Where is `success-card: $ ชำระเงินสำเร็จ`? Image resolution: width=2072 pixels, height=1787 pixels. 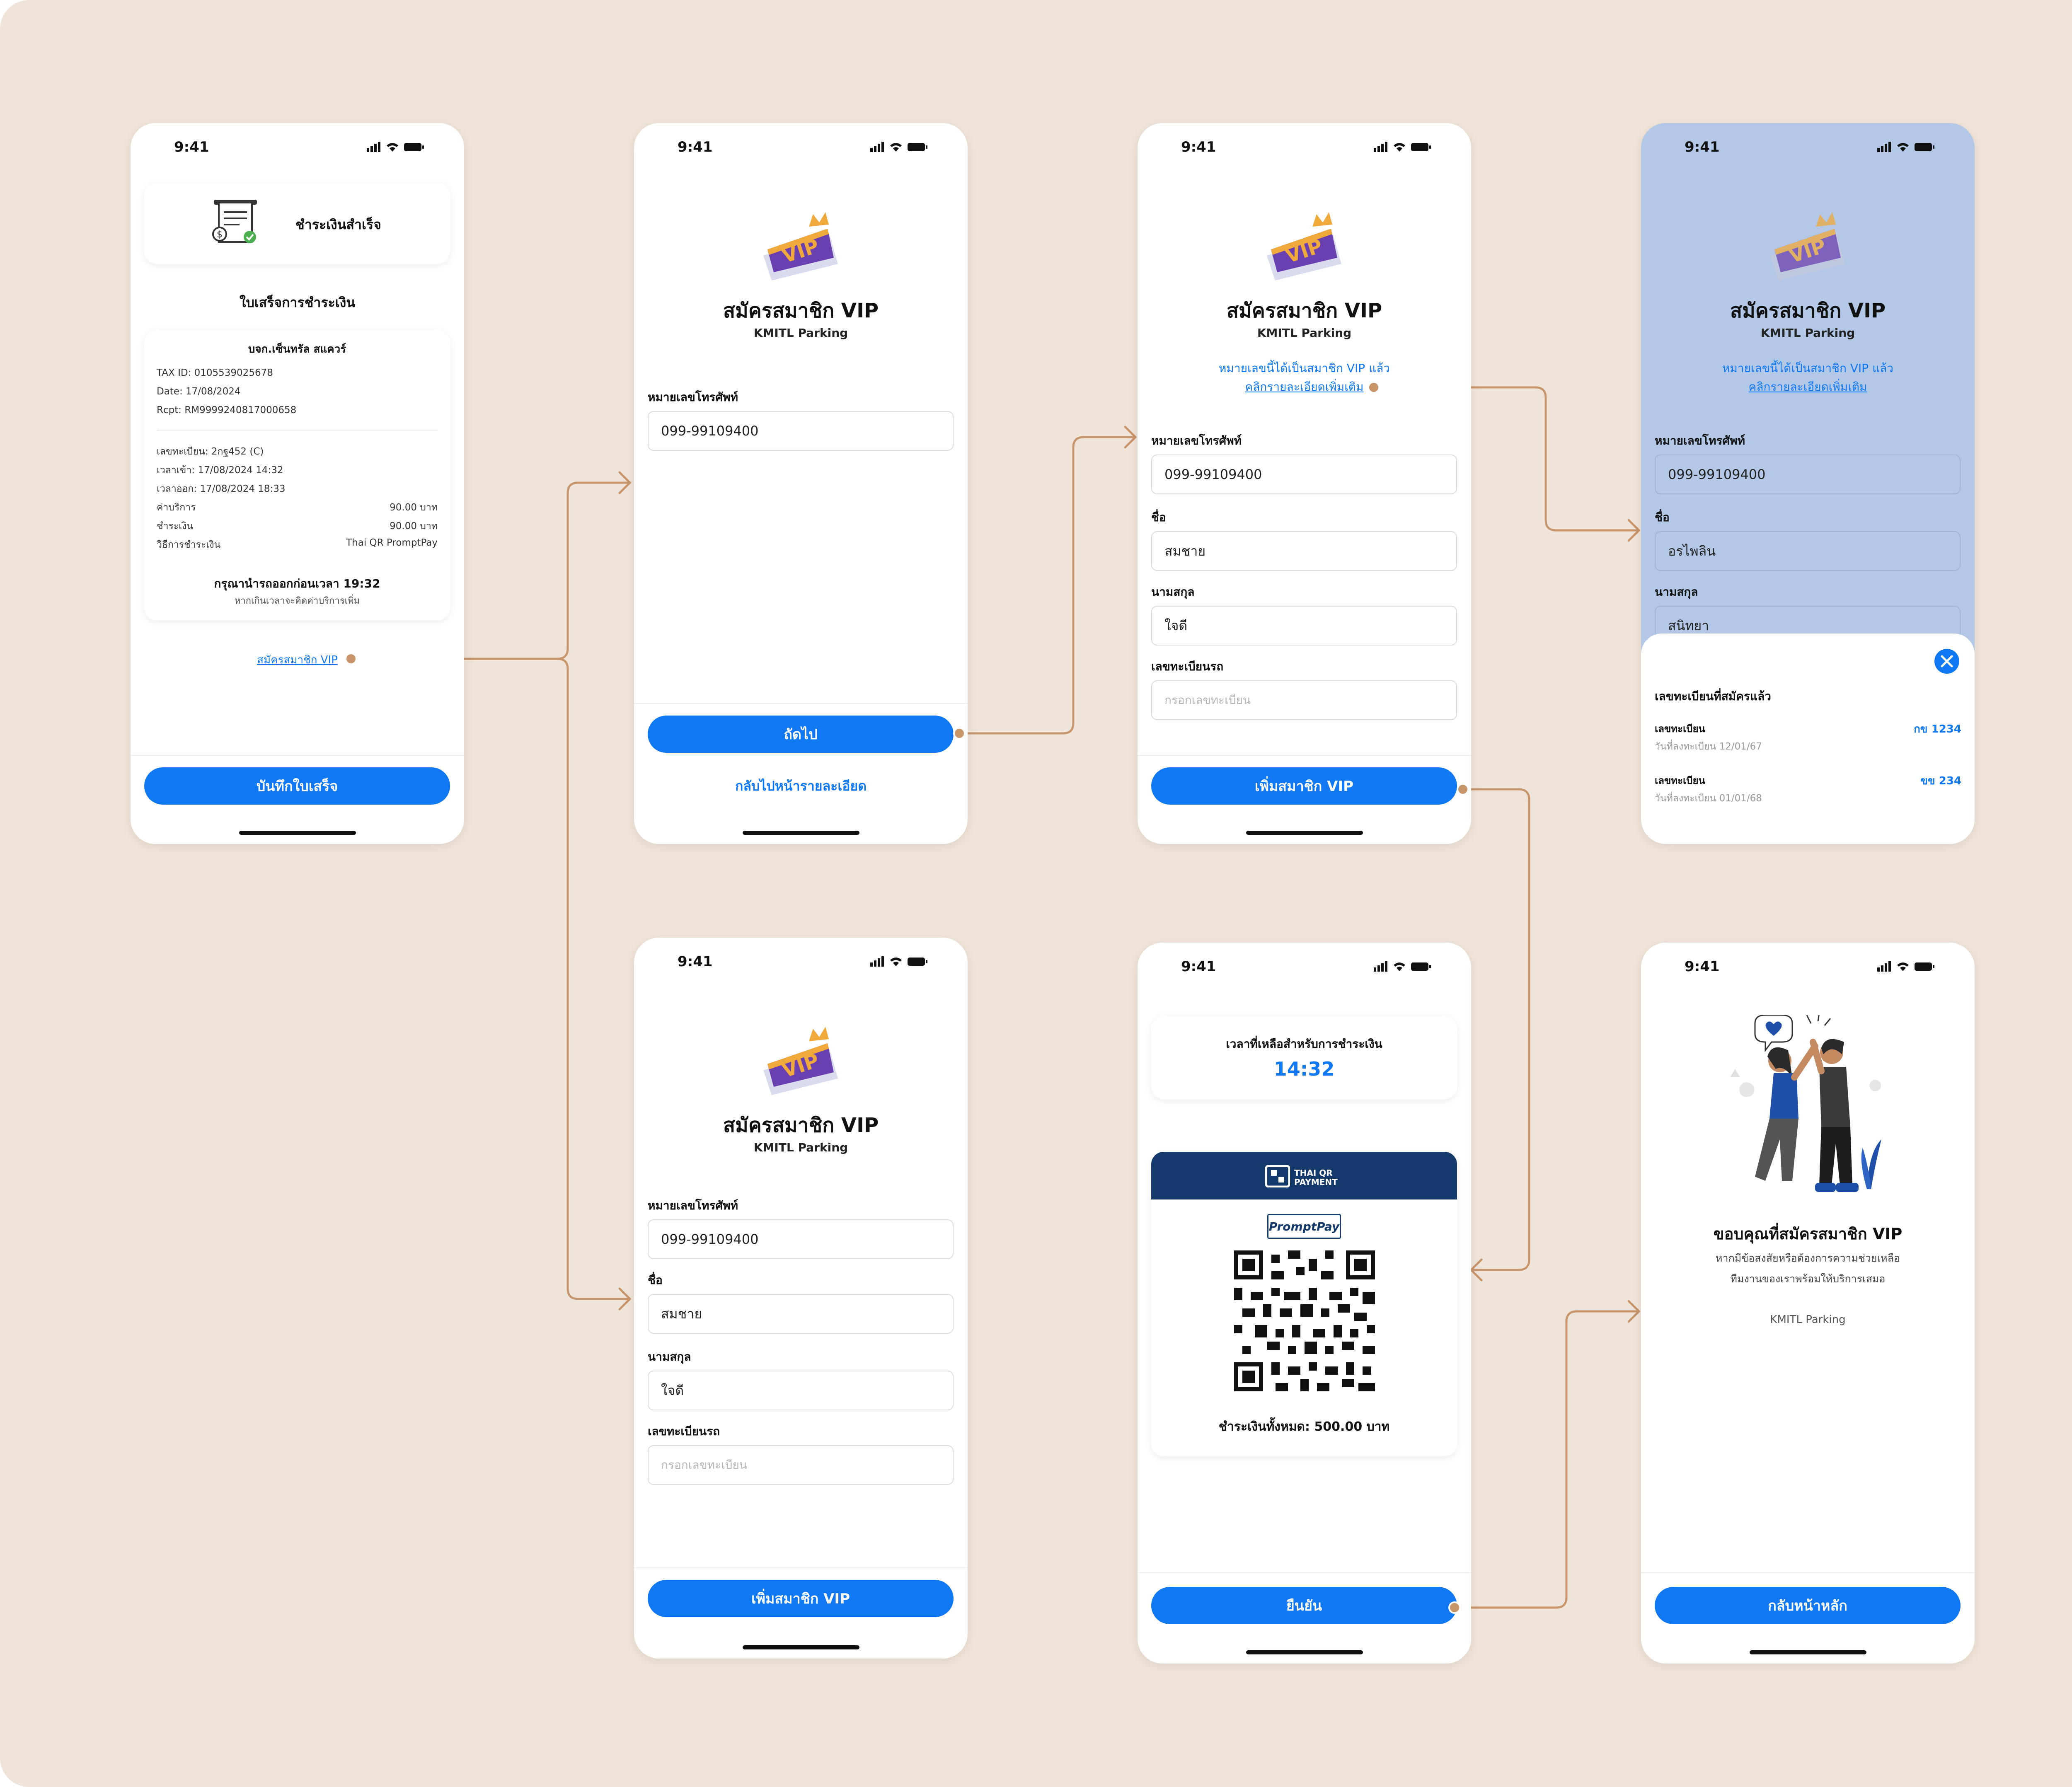 success-card: $ ชำระเงินสำเร็จ is located at coordinates (297, 223).